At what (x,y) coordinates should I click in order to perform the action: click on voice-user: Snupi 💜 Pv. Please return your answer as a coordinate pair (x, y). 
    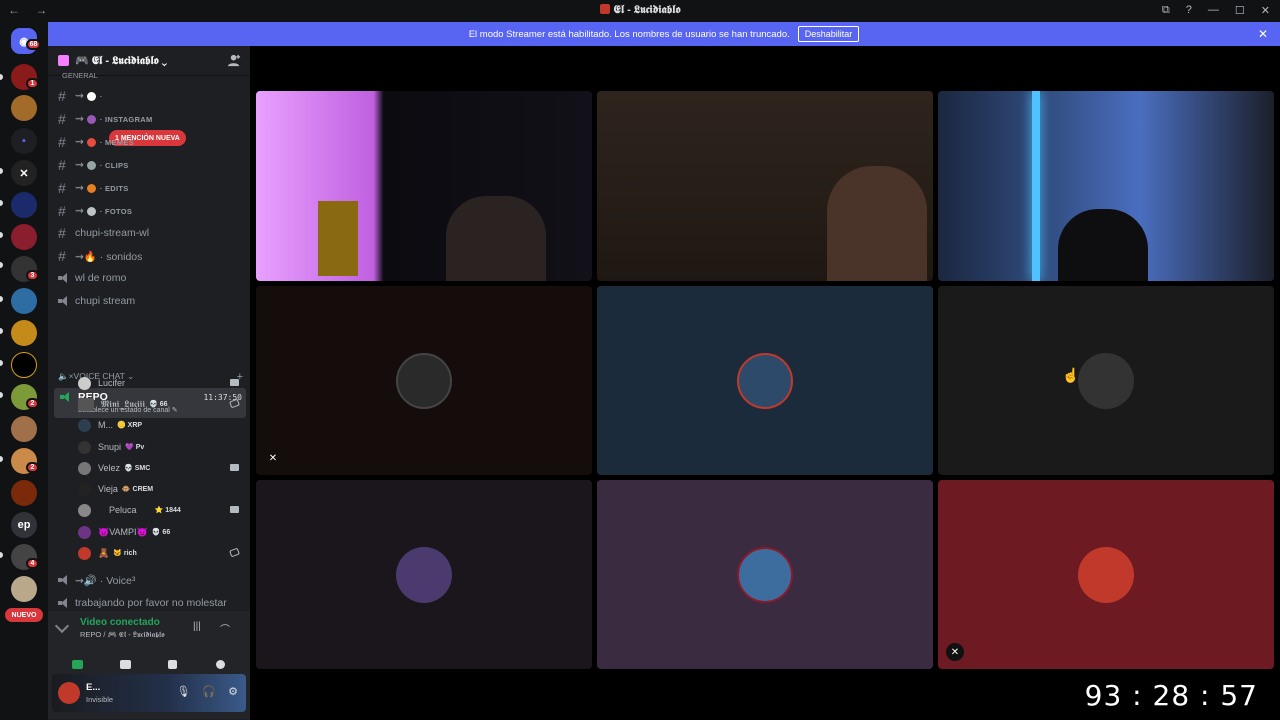
    Looking at the image, I should click on (160, 447).